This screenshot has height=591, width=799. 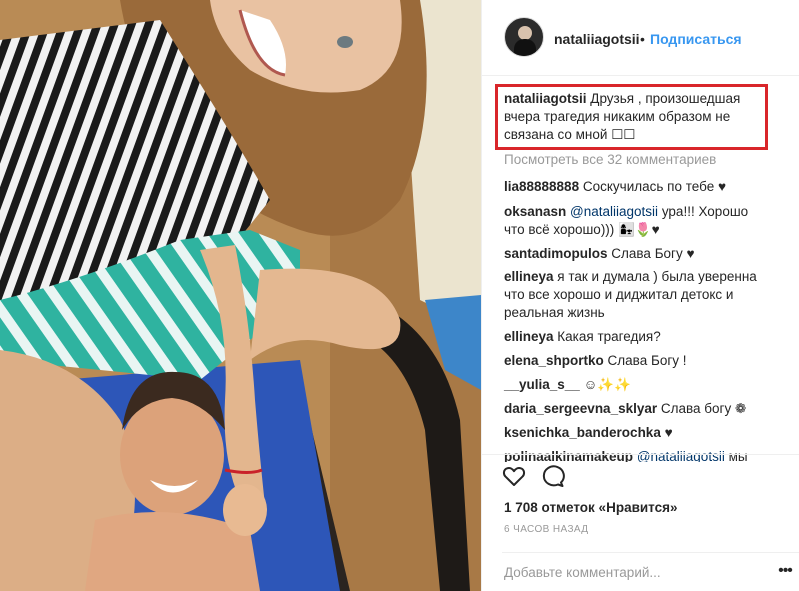 I want to click on post-timestamp: 6 ЧАСОВ НАЗАД, so click(x=546, y=529).